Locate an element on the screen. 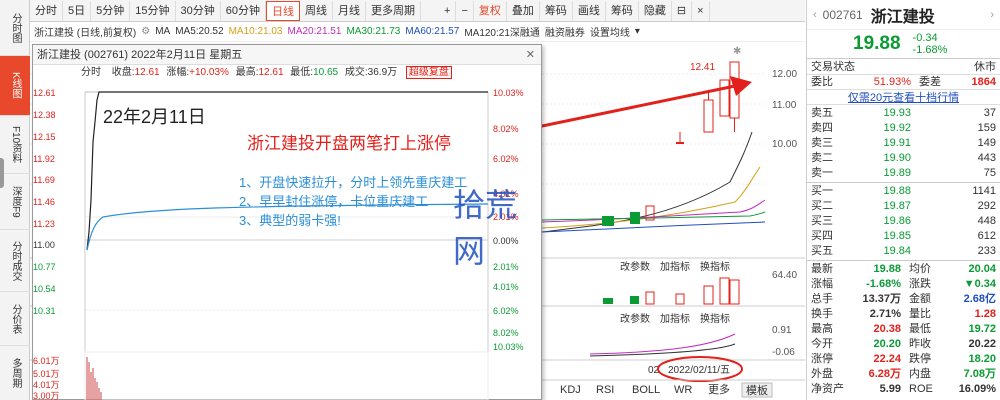 This screenshot has width=1000, height=400. macd-add-indicator-button: 加指标 is located at coordinates (675, 318).